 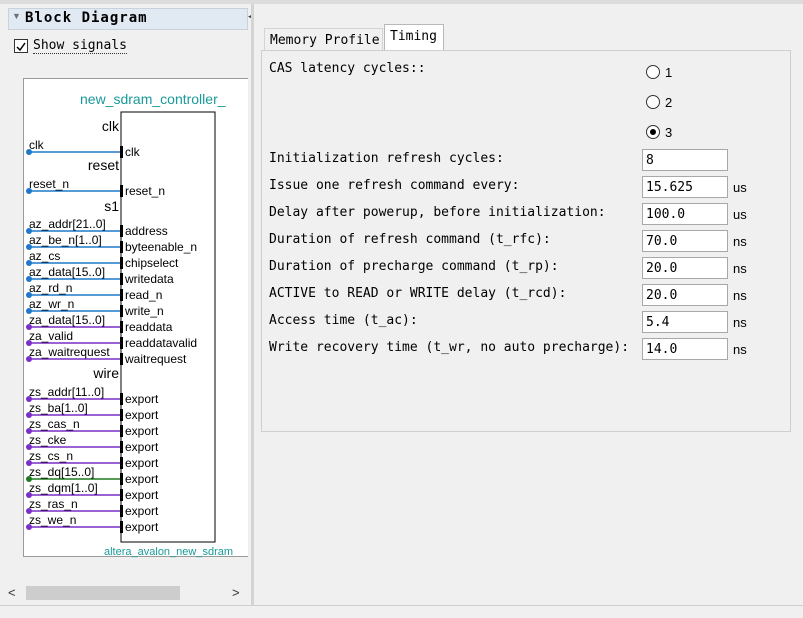 I want to click on port-name-label: write_n, so click(x=144, y=311).